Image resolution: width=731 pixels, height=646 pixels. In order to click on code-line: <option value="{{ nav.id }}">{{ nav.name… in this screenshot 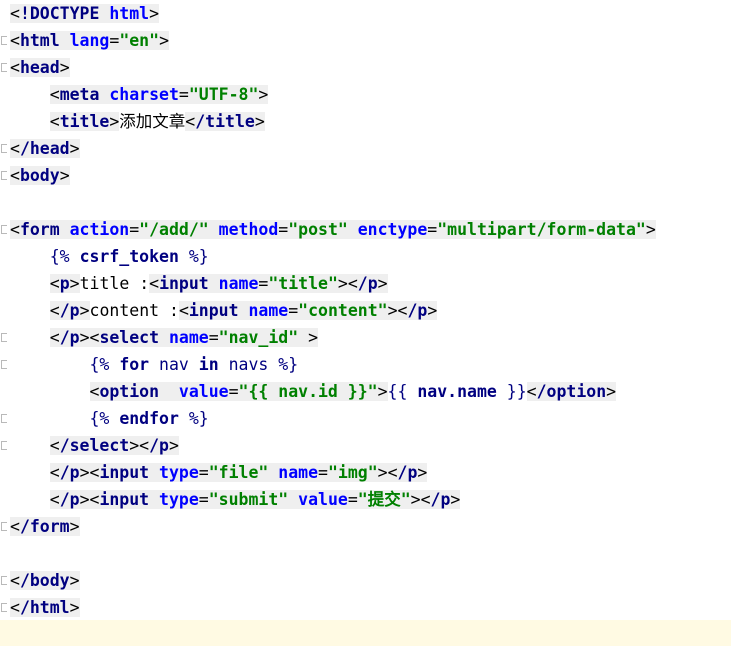, I will do `click(313, 391)`.